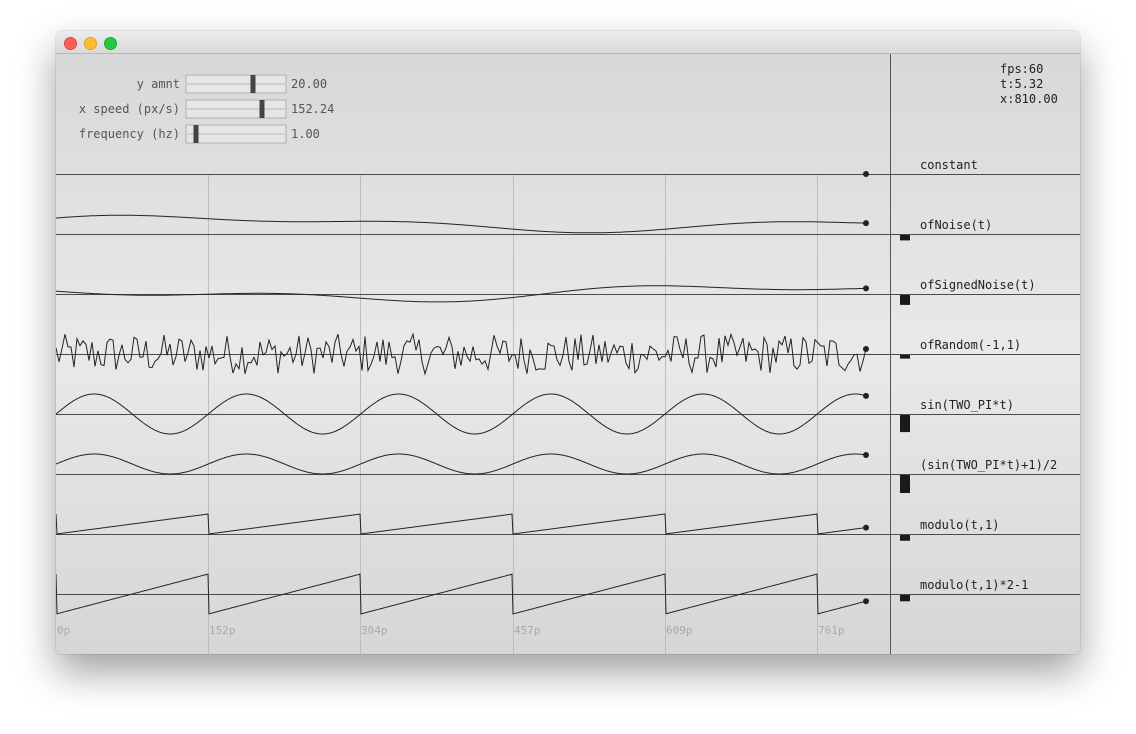 The height and width of the screenshot is (734, 1136). I want to click on row-label: ofNoise(t), so click(956, 225).